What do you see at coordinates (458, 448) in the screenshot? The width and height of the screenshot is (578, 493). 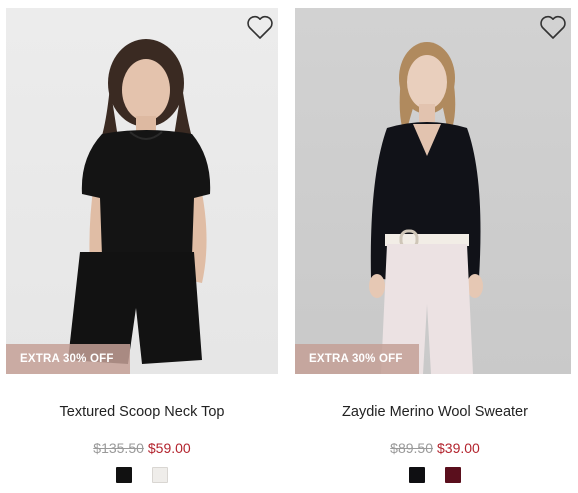 I see `sale-price: $39.00` at bounding box center [458, 448].